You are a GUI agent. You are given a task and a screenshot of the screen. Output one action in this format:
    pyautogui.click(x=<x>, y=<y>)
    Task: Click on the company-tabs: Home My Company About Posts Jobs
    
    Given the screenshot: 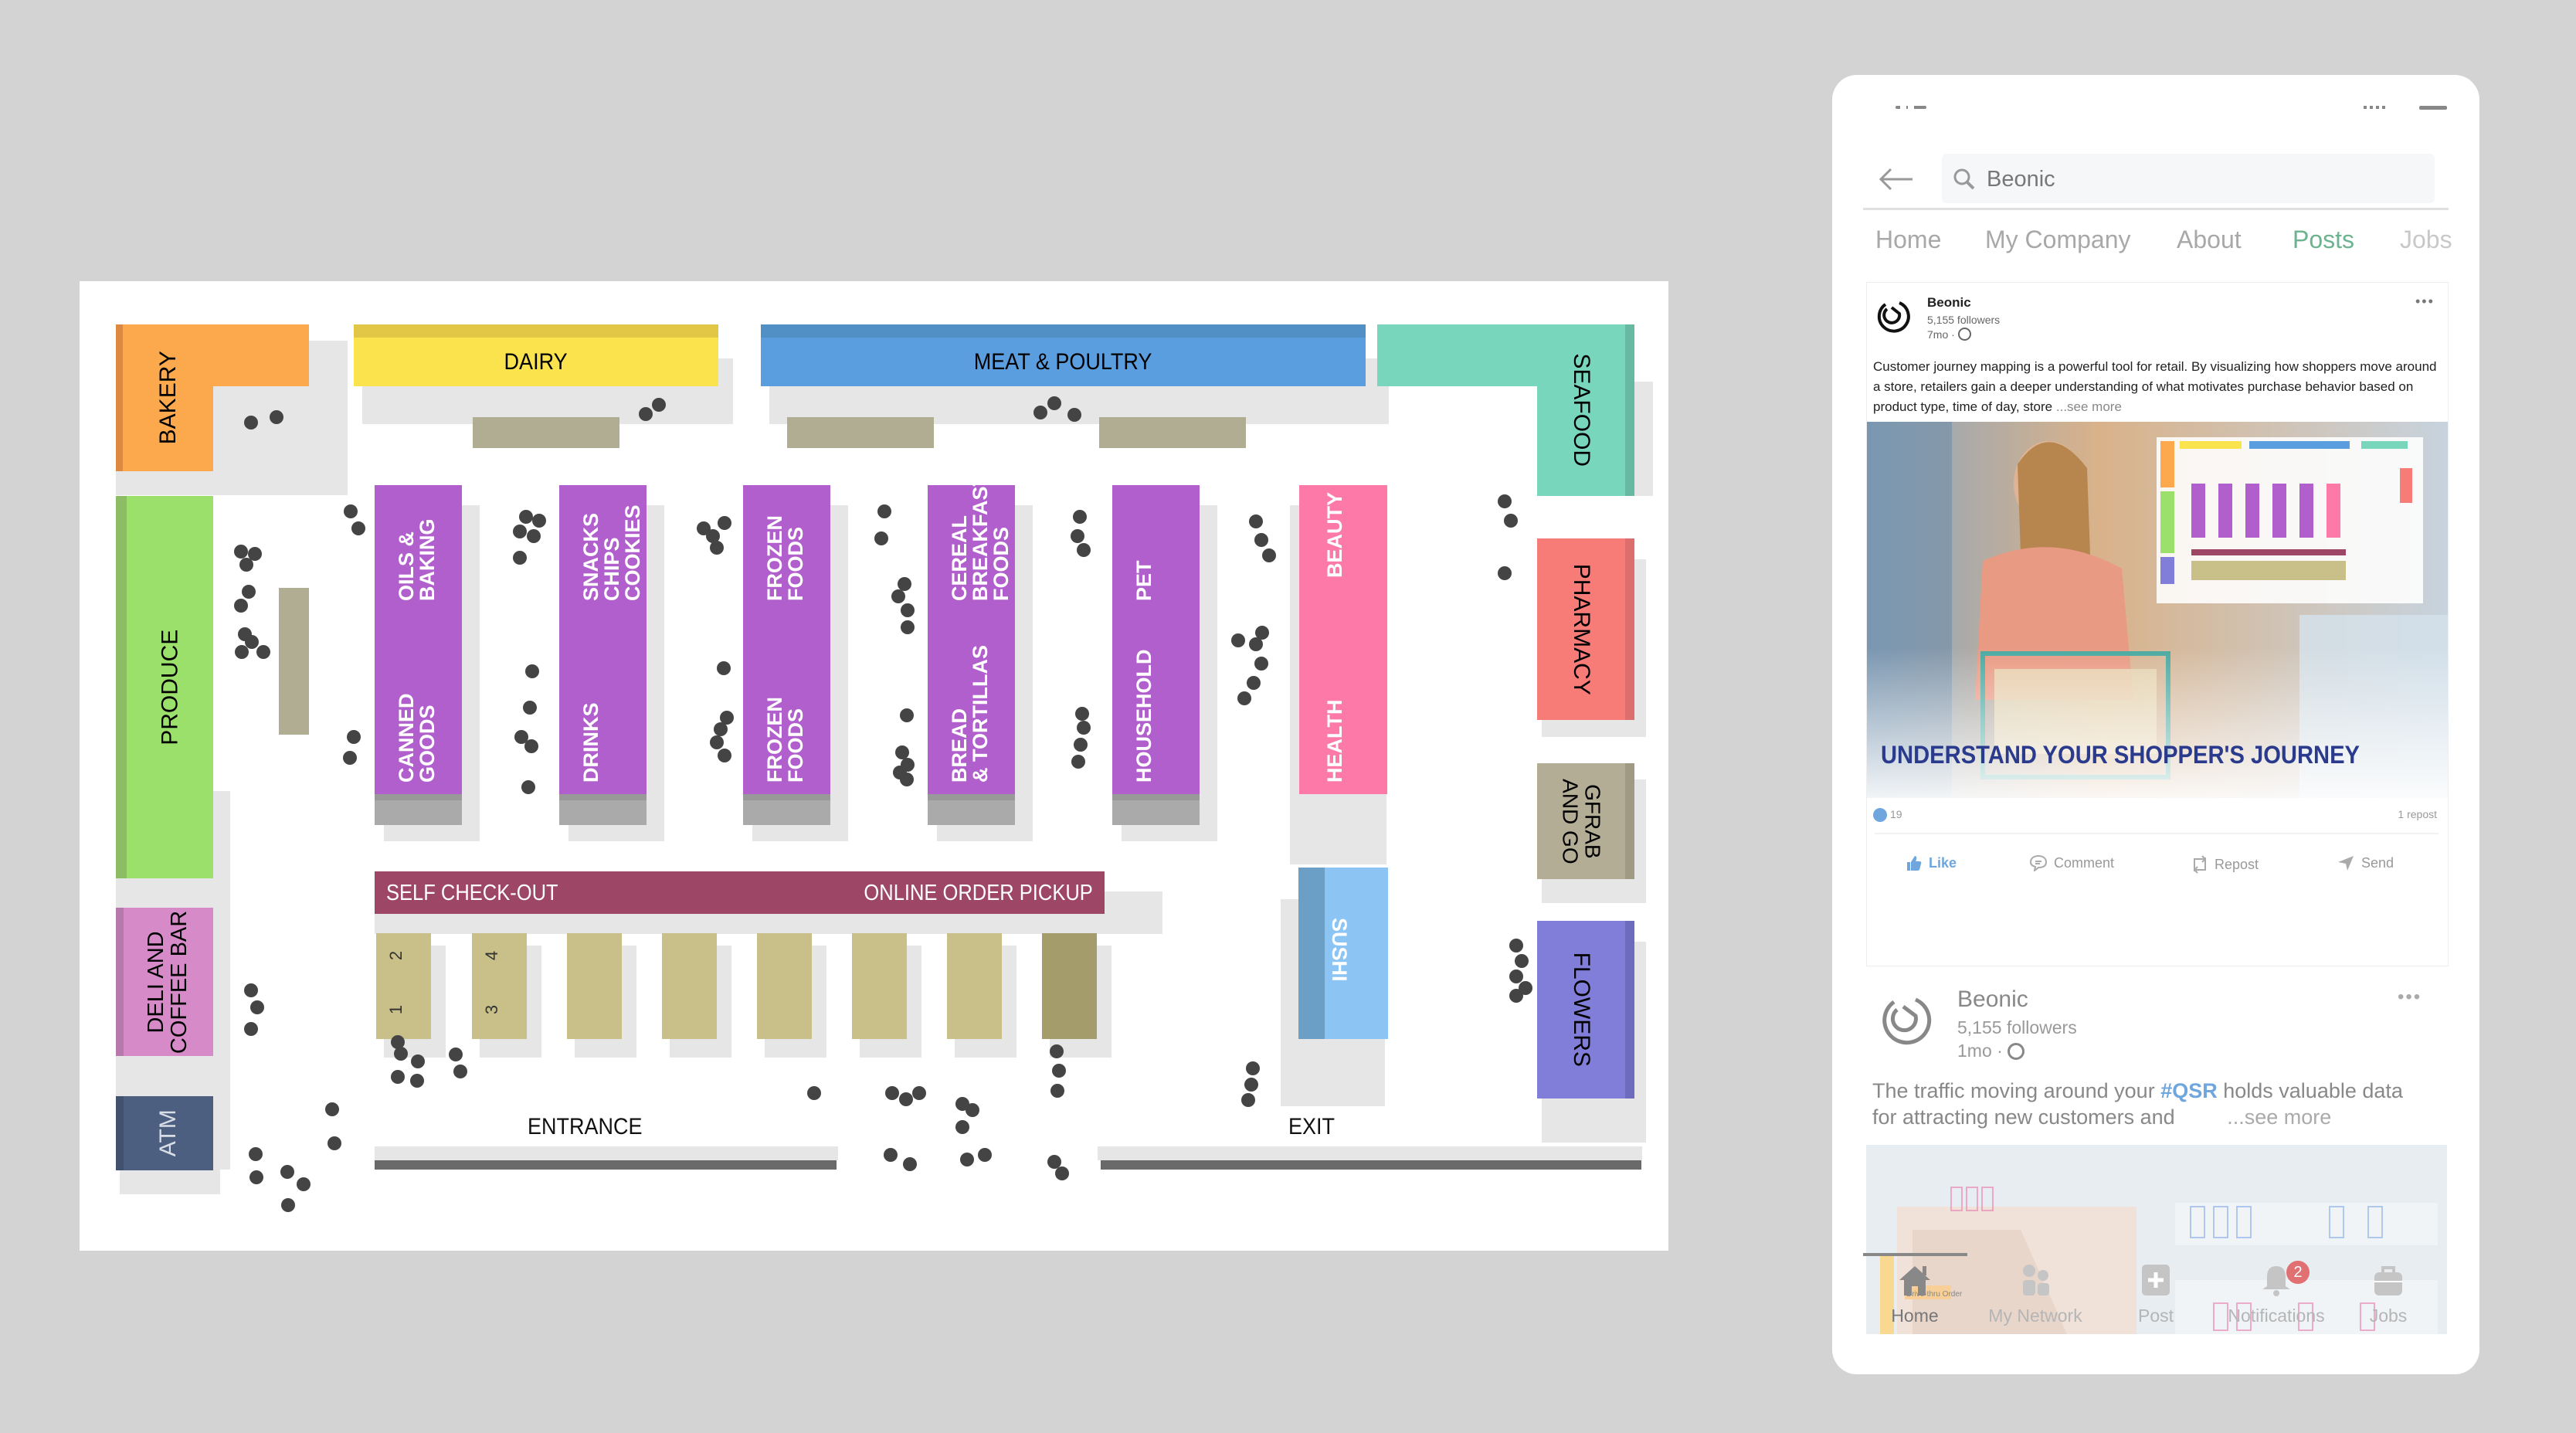 What is the action you would take?
    pyautogui.click(x=2155, y=247)
    